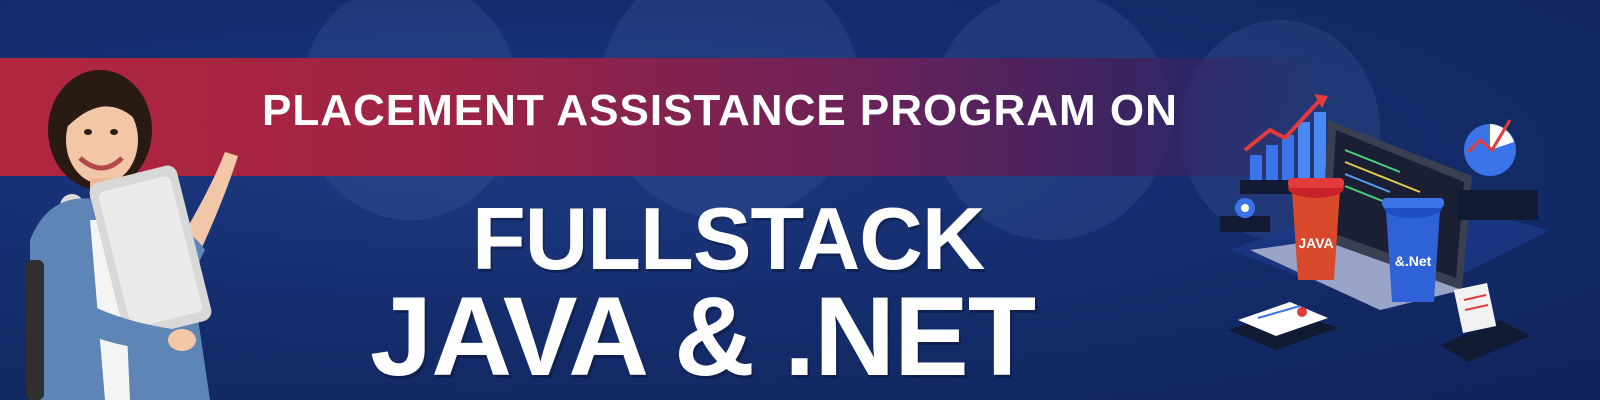 The image size is (1600, 400). I want to click on checklist-icon, so click(1485, 322).